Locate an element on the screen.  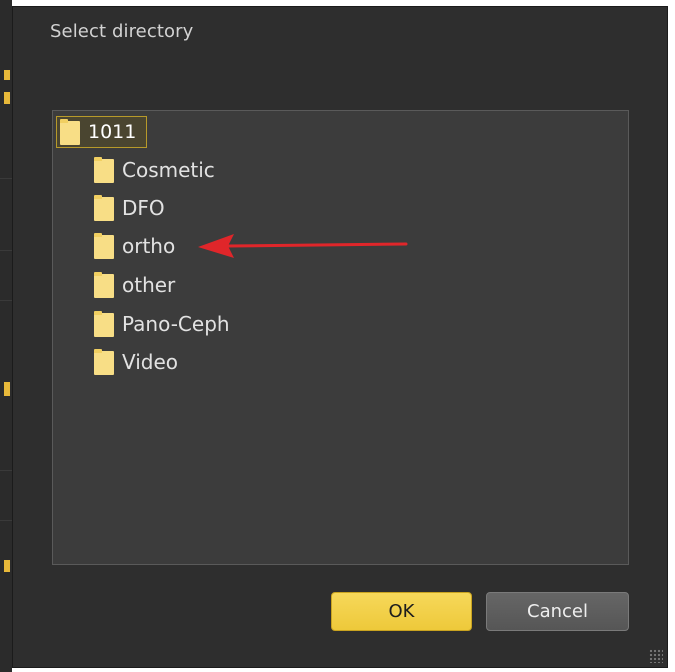
tree-node-dfo: DFO is located at coordinates (129, 208).